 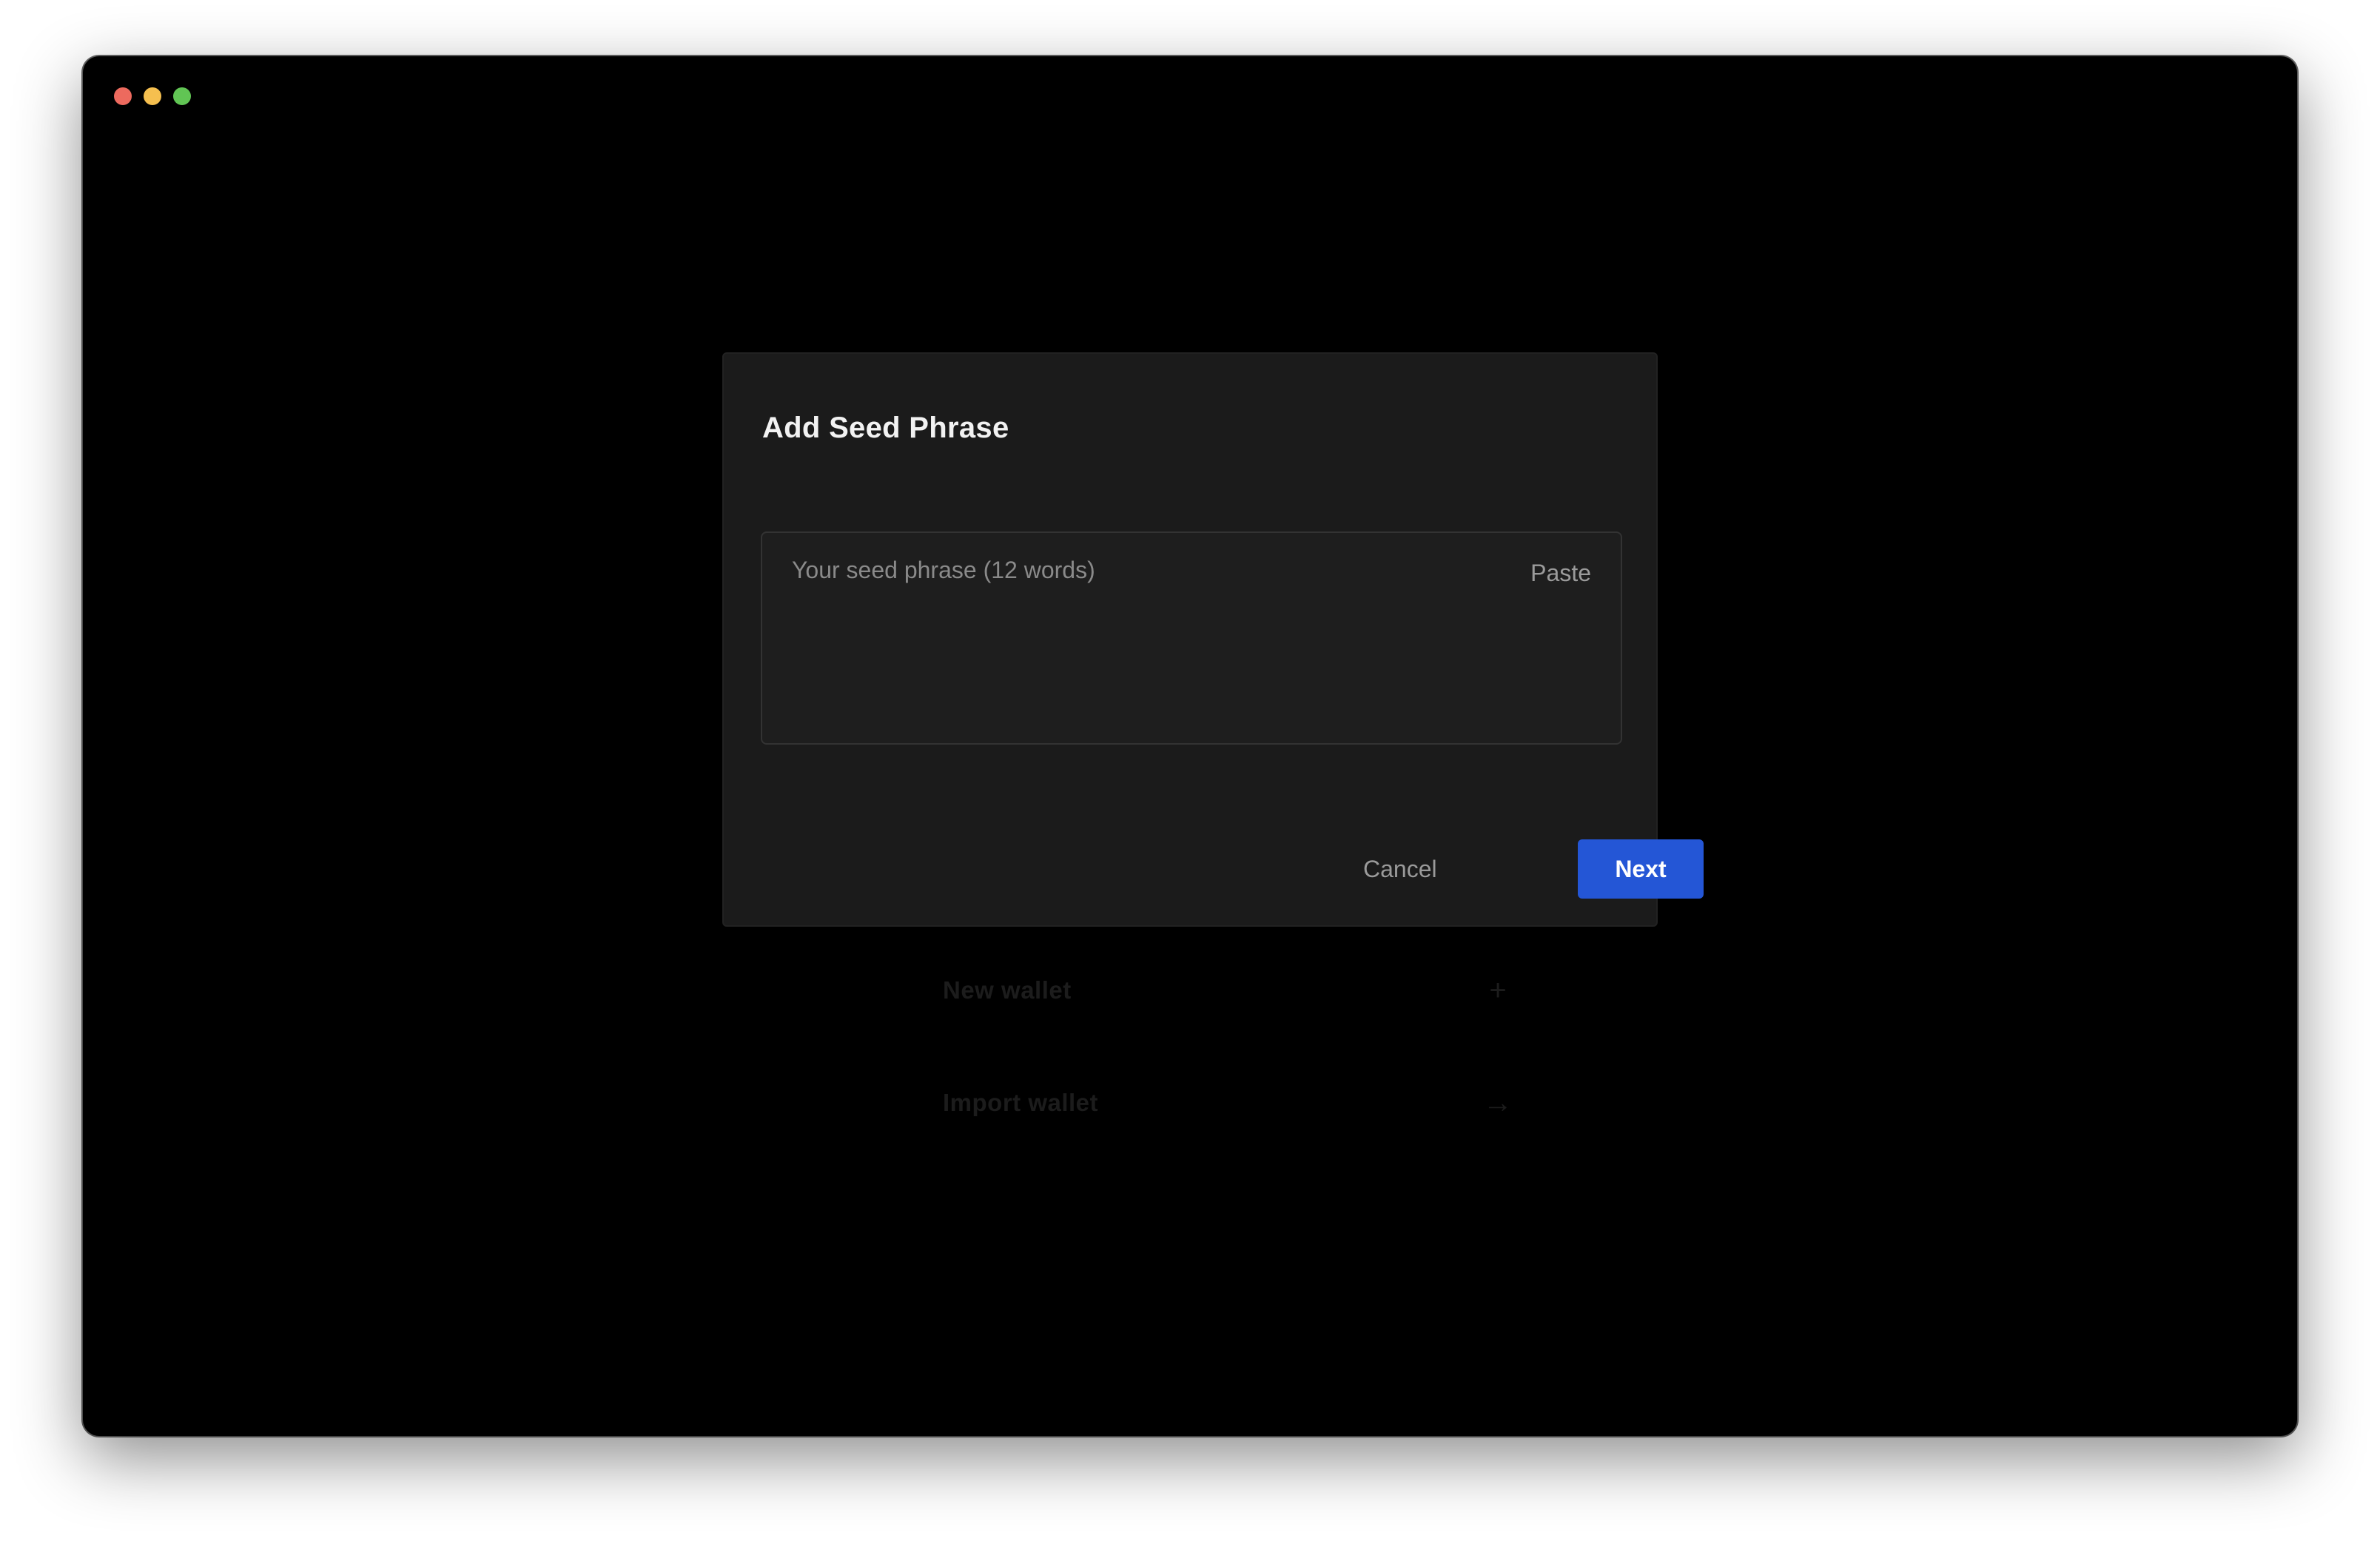 I want to click on minimize-window-button, so click(x=152, y=96).